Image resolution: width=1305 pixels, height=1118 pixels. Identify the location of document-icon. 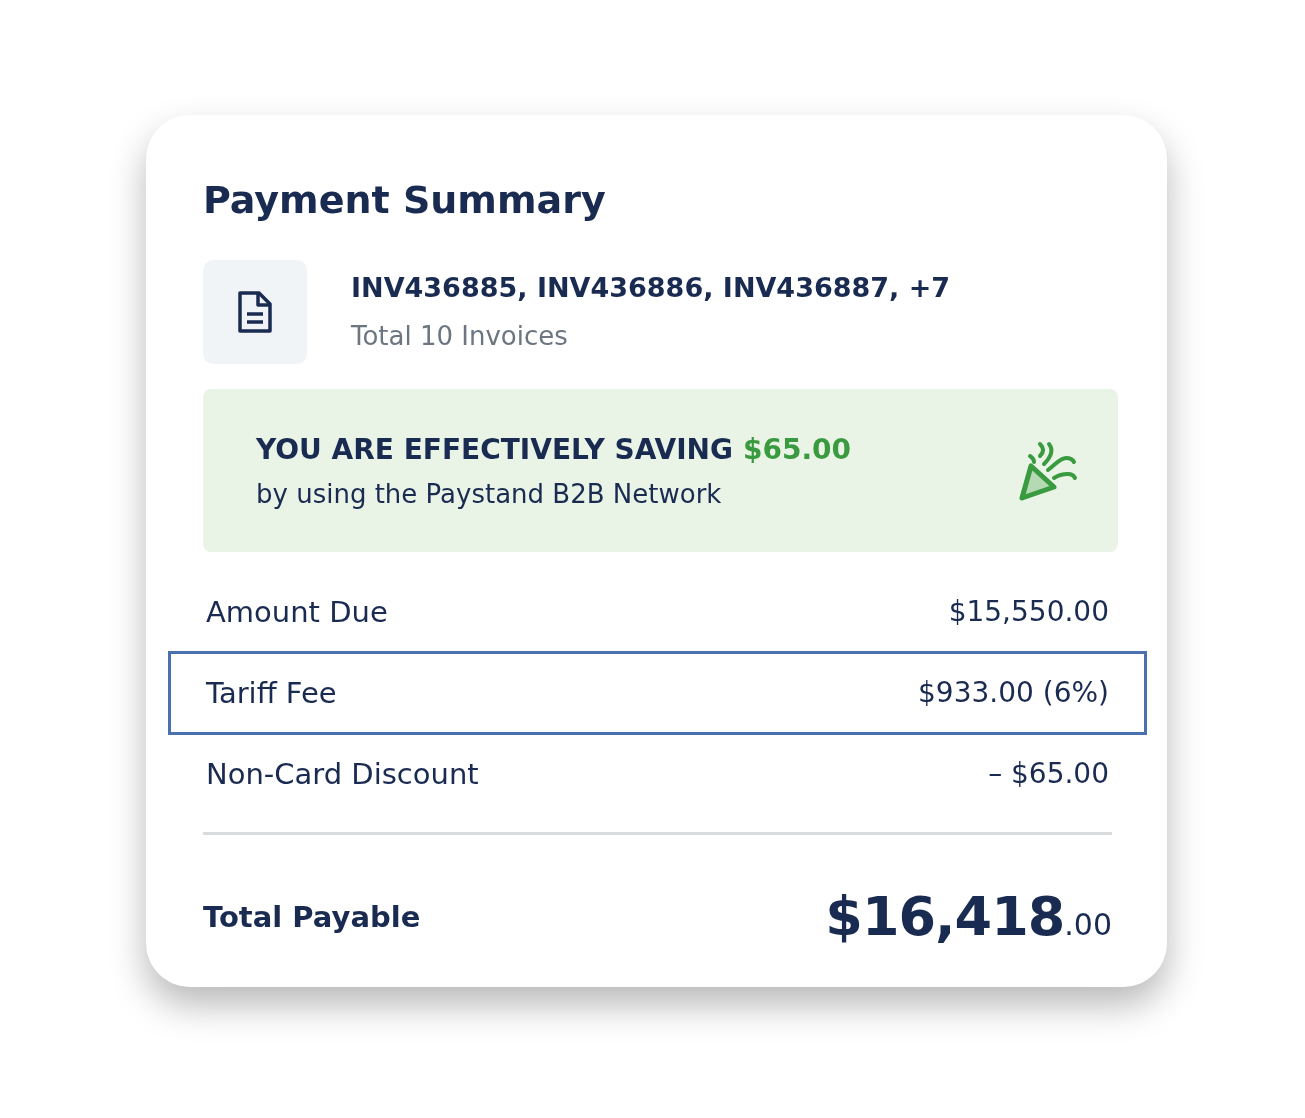
(255, 312).